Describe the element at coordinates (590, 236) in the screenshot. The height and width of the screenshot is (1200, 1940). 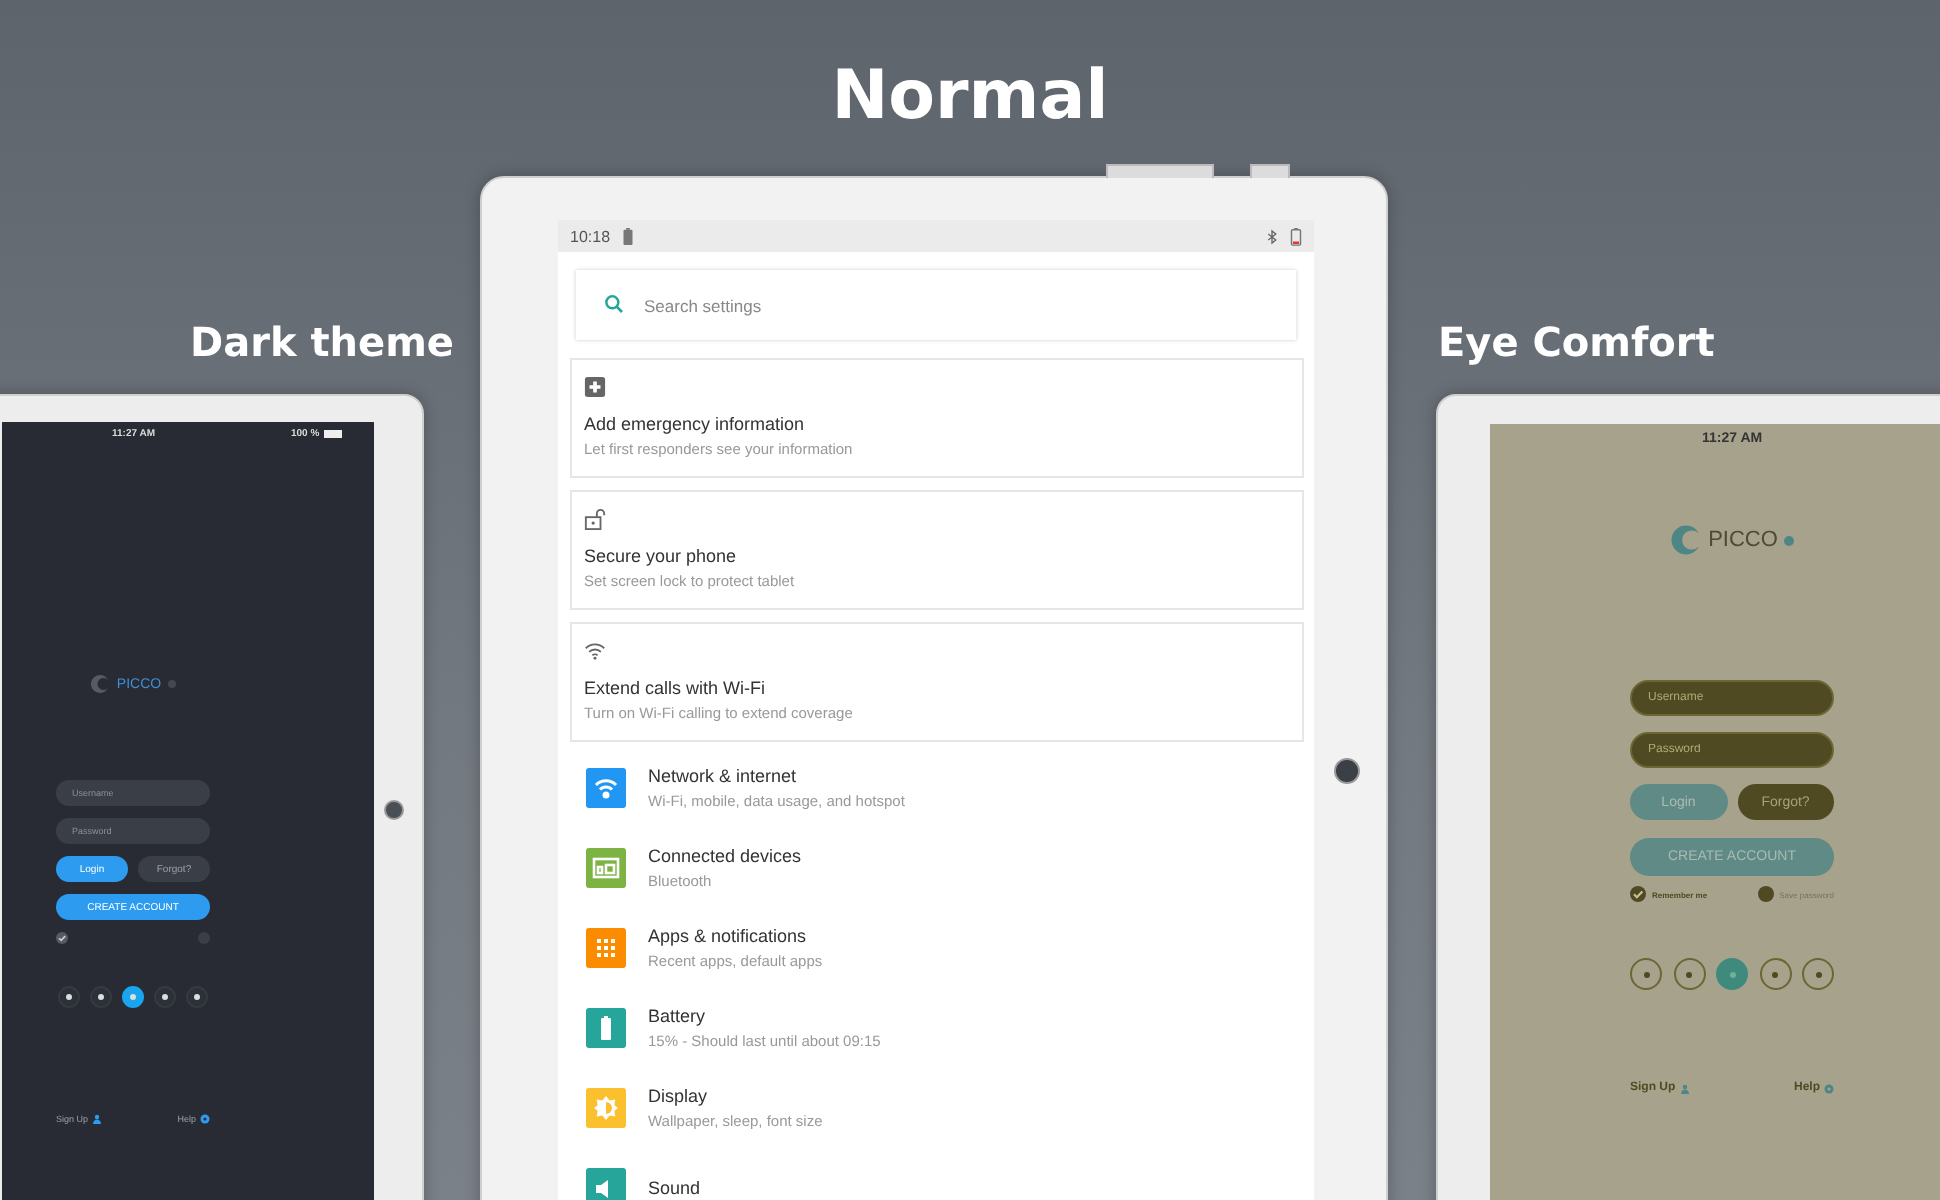
I see `status-time: 10:18` at that location.